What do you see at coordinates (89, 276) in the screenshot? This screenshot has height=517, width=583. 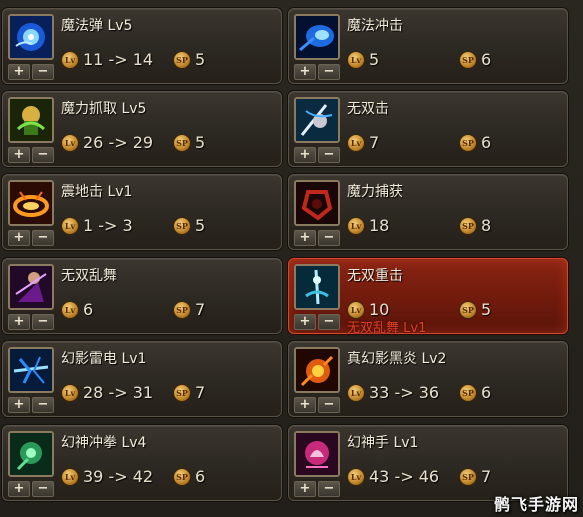 I see `skill-name: 无双乱舞` at bounding box center [89, 276].